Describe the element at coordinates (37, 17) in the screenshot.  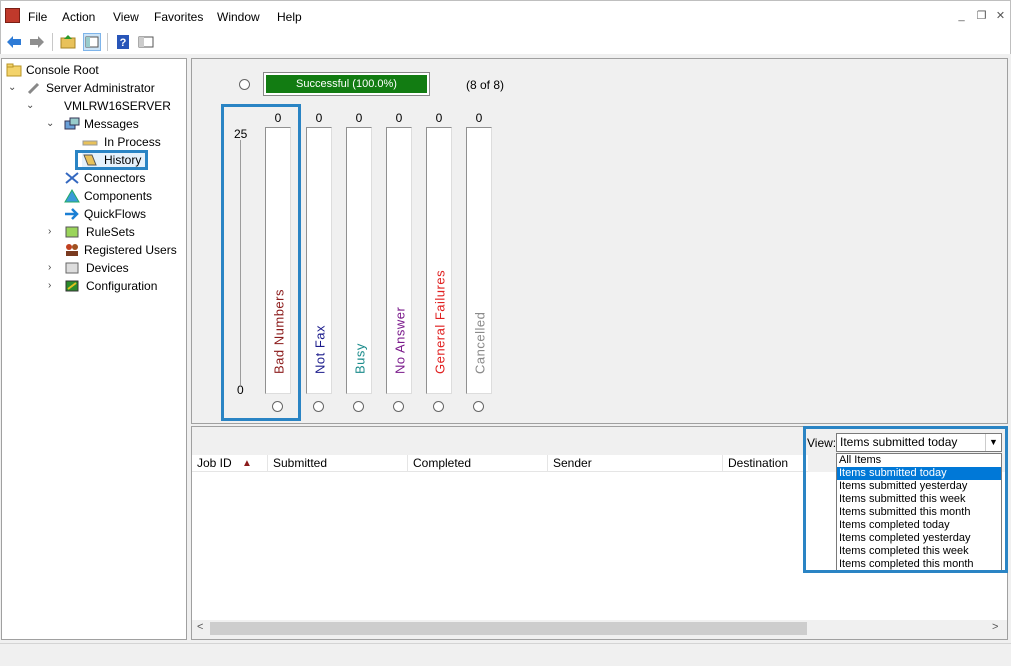
I see `menu-file: File` at that location.